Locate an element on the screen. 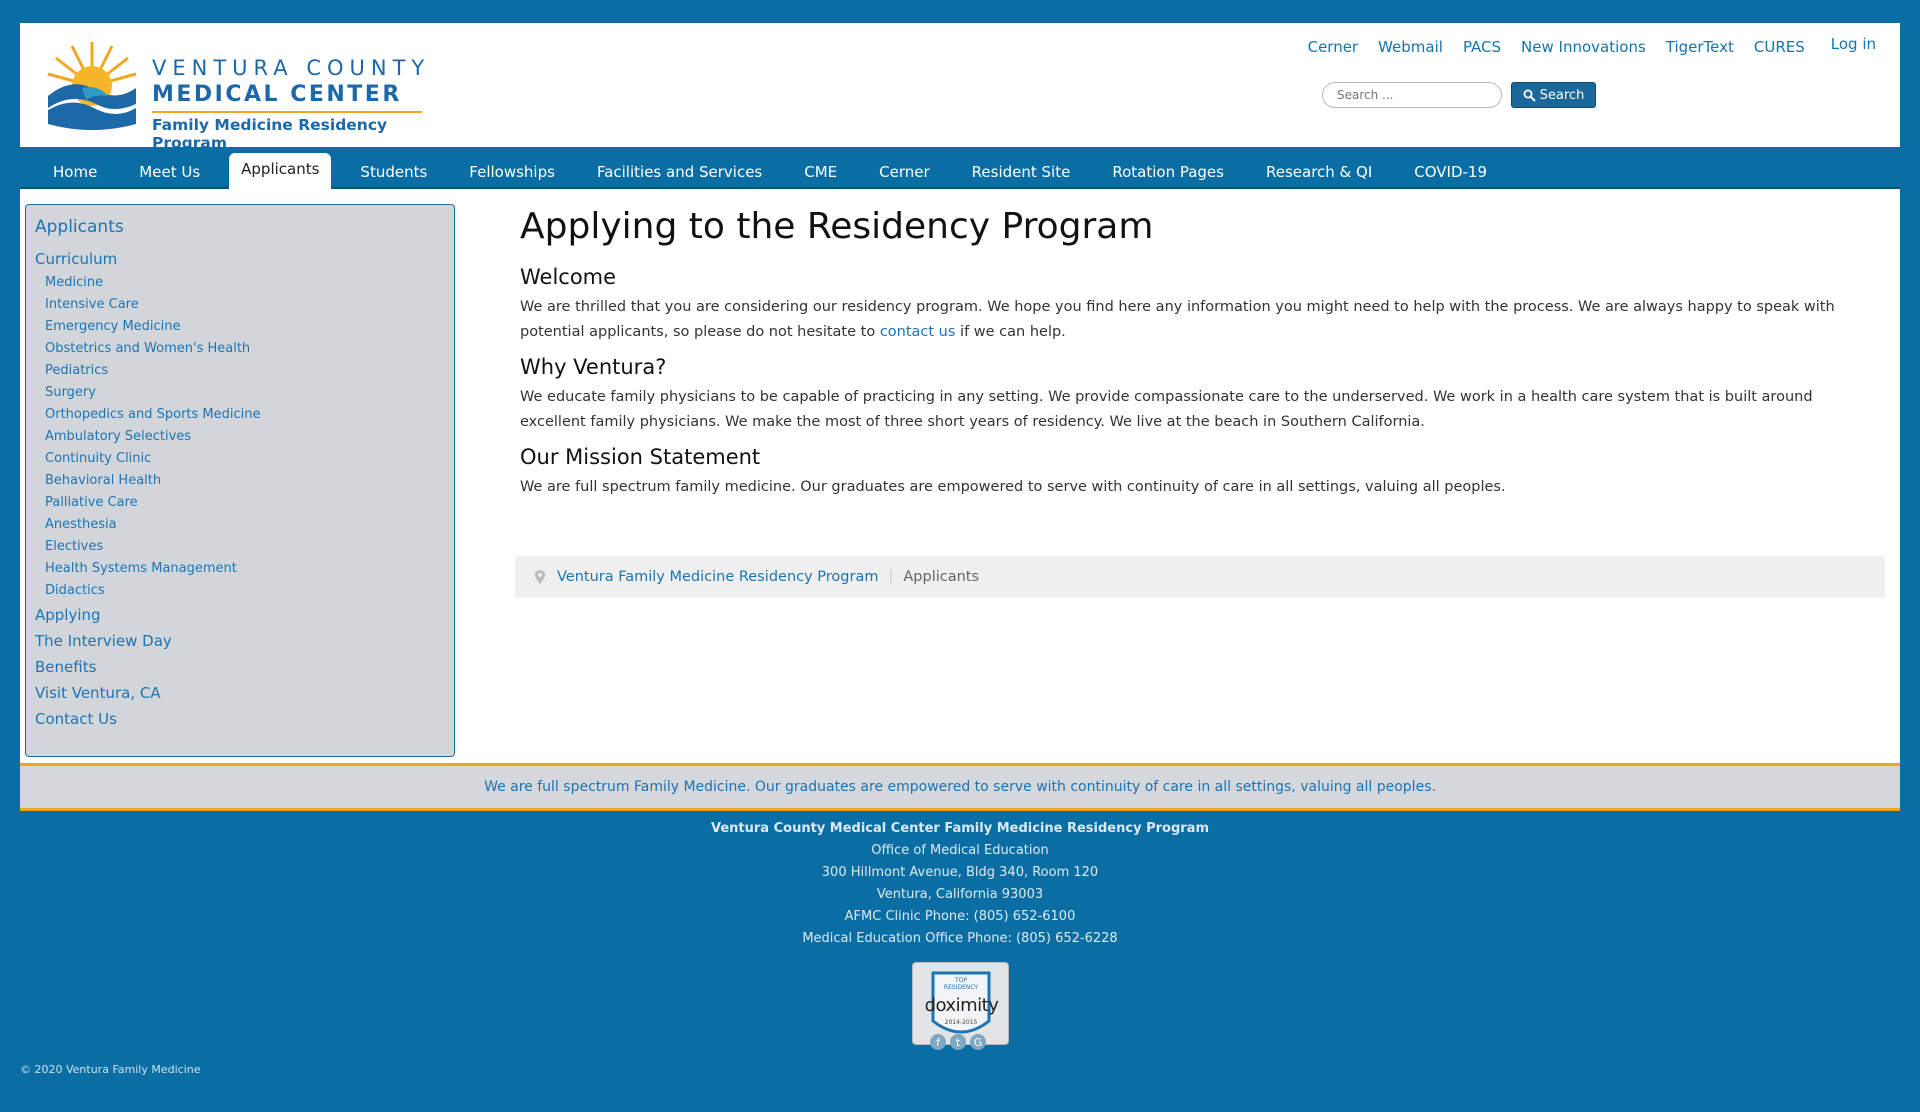 The width and height of the screenshot is (1920, 1112). sidebar-subitem-ambulatory: Ambulatory Selectives is located at coordinates (240, 437).